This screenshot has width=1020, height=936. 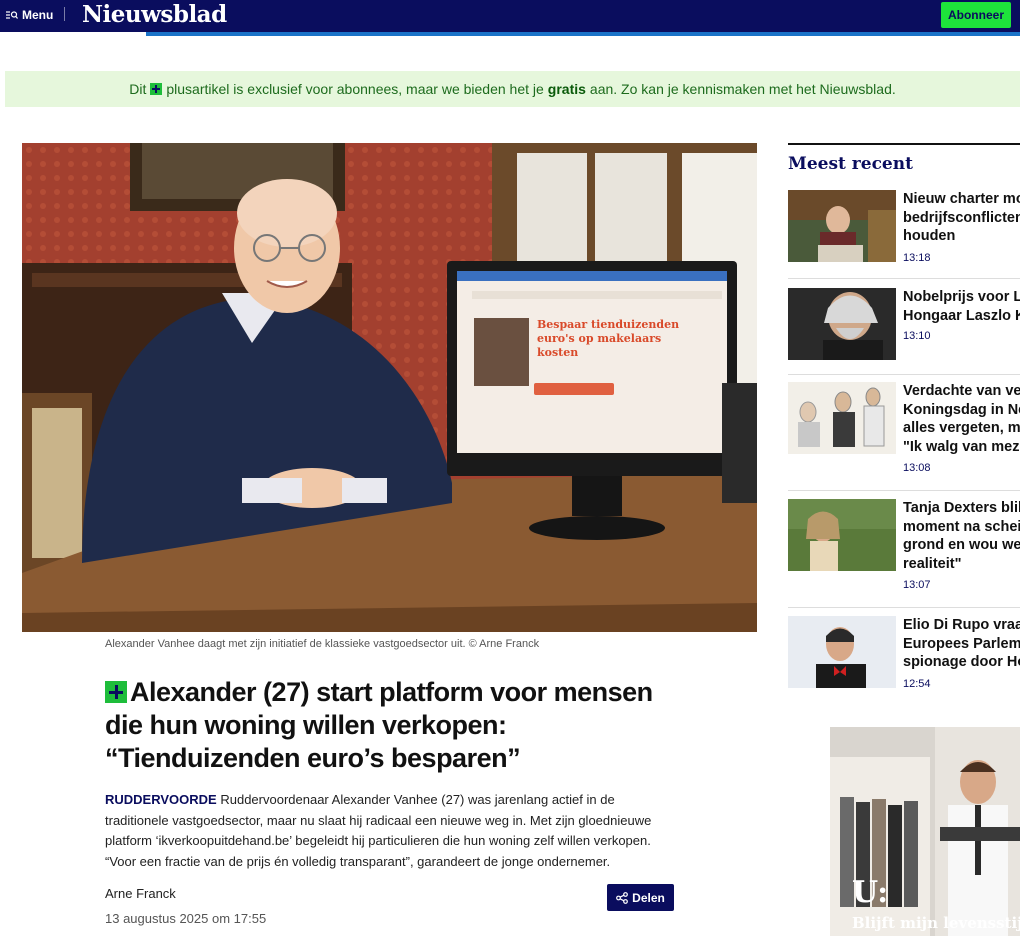 What do you see at coordinates (64, 14) in the screenshot?
I see `menu-divider` at bounding box center [64, 14].